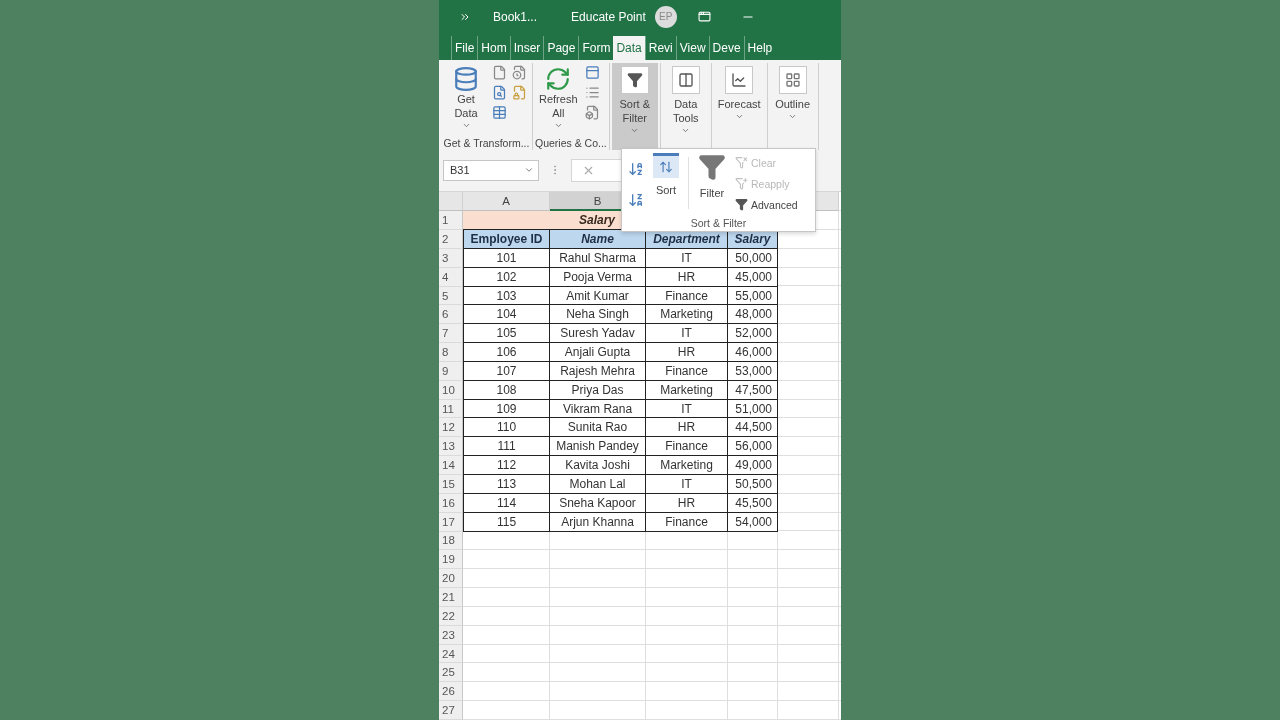 The image size is (1280, 720). I want to click on table-cell: 46,000, so click(753, 352).